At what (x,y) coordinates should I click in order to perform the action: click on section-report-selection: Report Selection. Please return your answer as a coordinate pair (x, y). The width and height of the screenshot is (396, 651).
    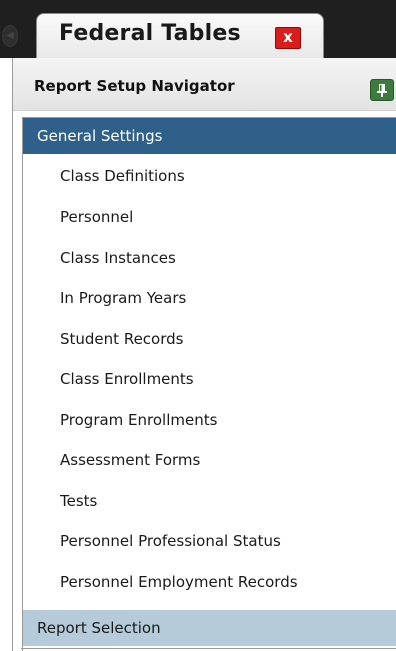
    Looking at the image, I should click on (209, 628).